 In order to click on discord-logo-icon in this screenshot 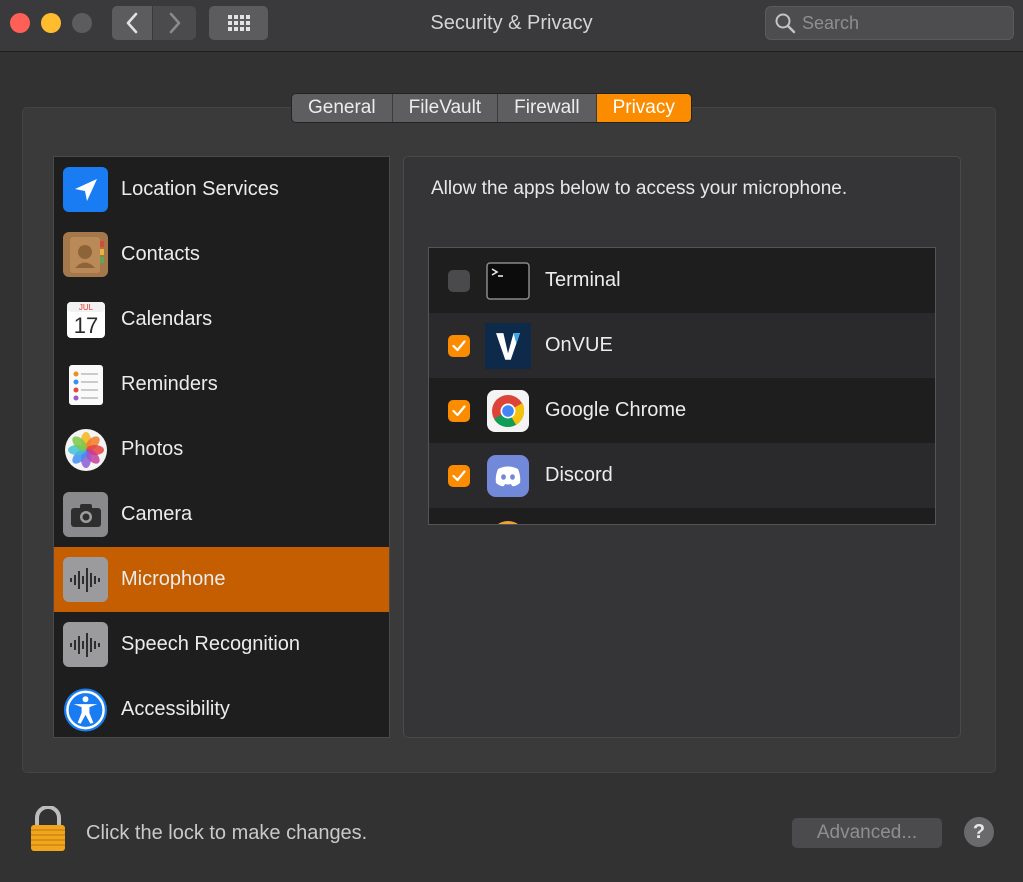, I will do `click(508, 476)`.